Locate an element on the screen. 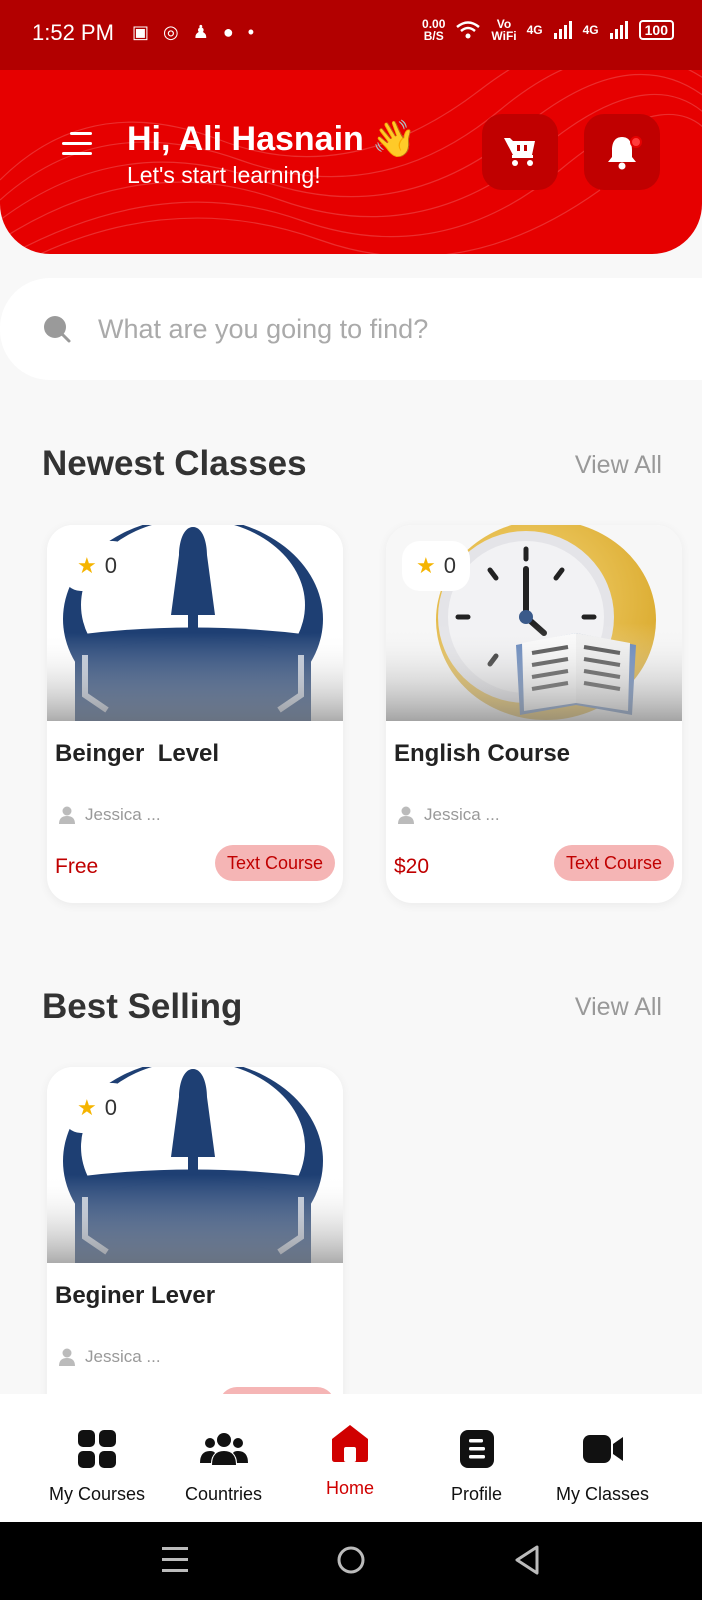 The width and height of the screenshot is (702, 1600). sim2-label: 4G is located at coordinates (590, 30).